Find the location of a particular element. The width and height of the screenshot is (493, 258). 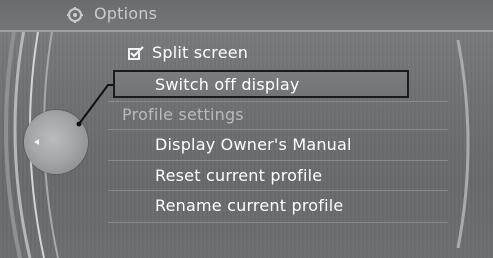

checkbox-checked-icon is located at coordinates (136, 52).